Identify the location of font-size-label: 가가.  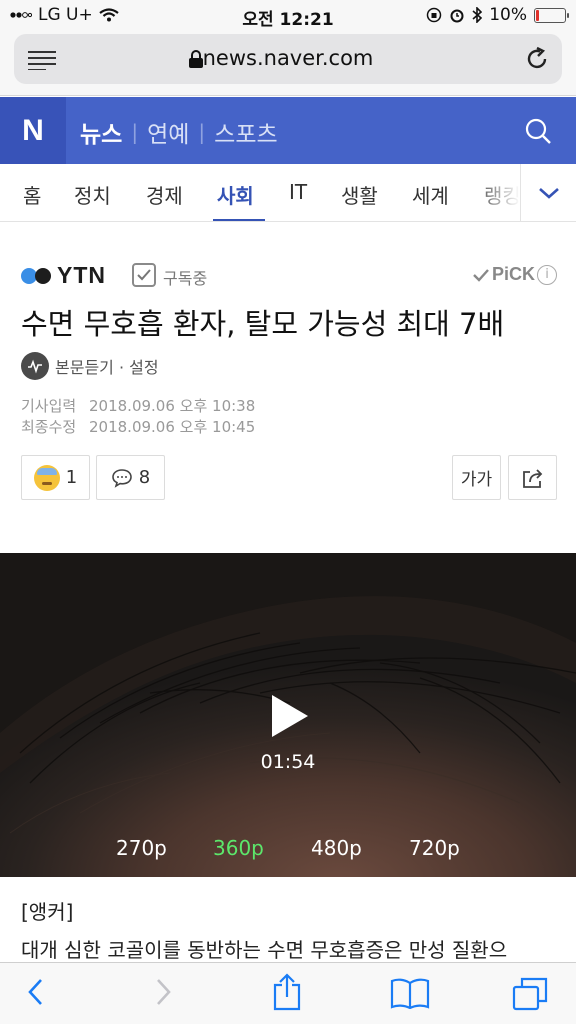
(476, 480).